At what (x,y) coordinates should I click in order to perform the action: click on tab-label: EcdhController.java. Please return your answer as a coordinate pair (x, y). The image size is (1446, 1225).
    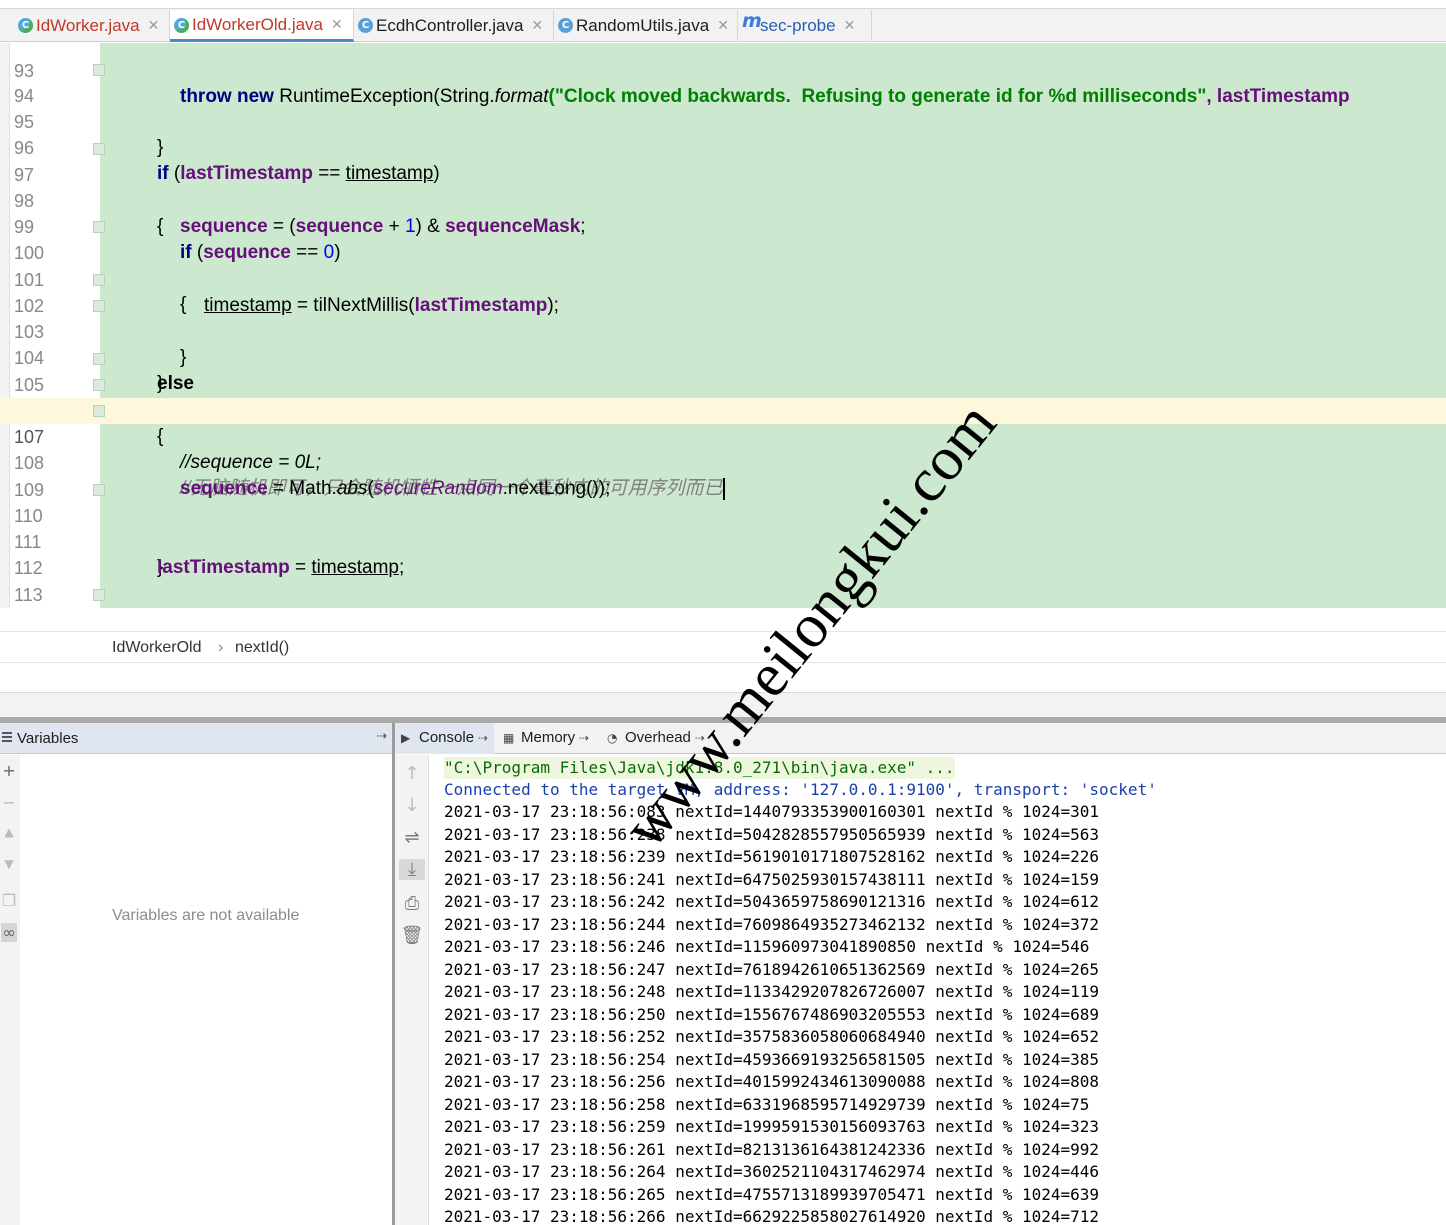
    Looking at the image, I should click on (450, 25).